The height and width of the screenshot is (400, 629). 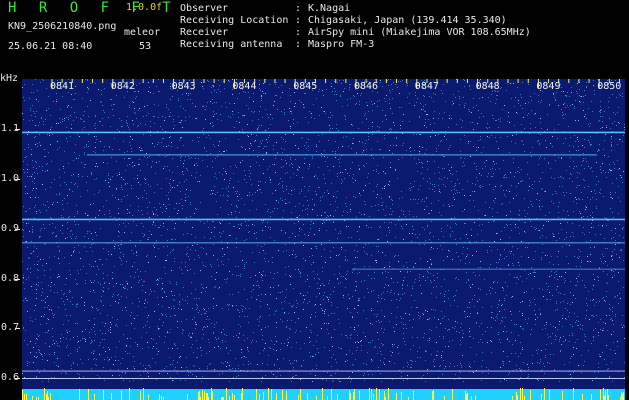 I want to click on time-label: 0850, so click(x=609, y=86).